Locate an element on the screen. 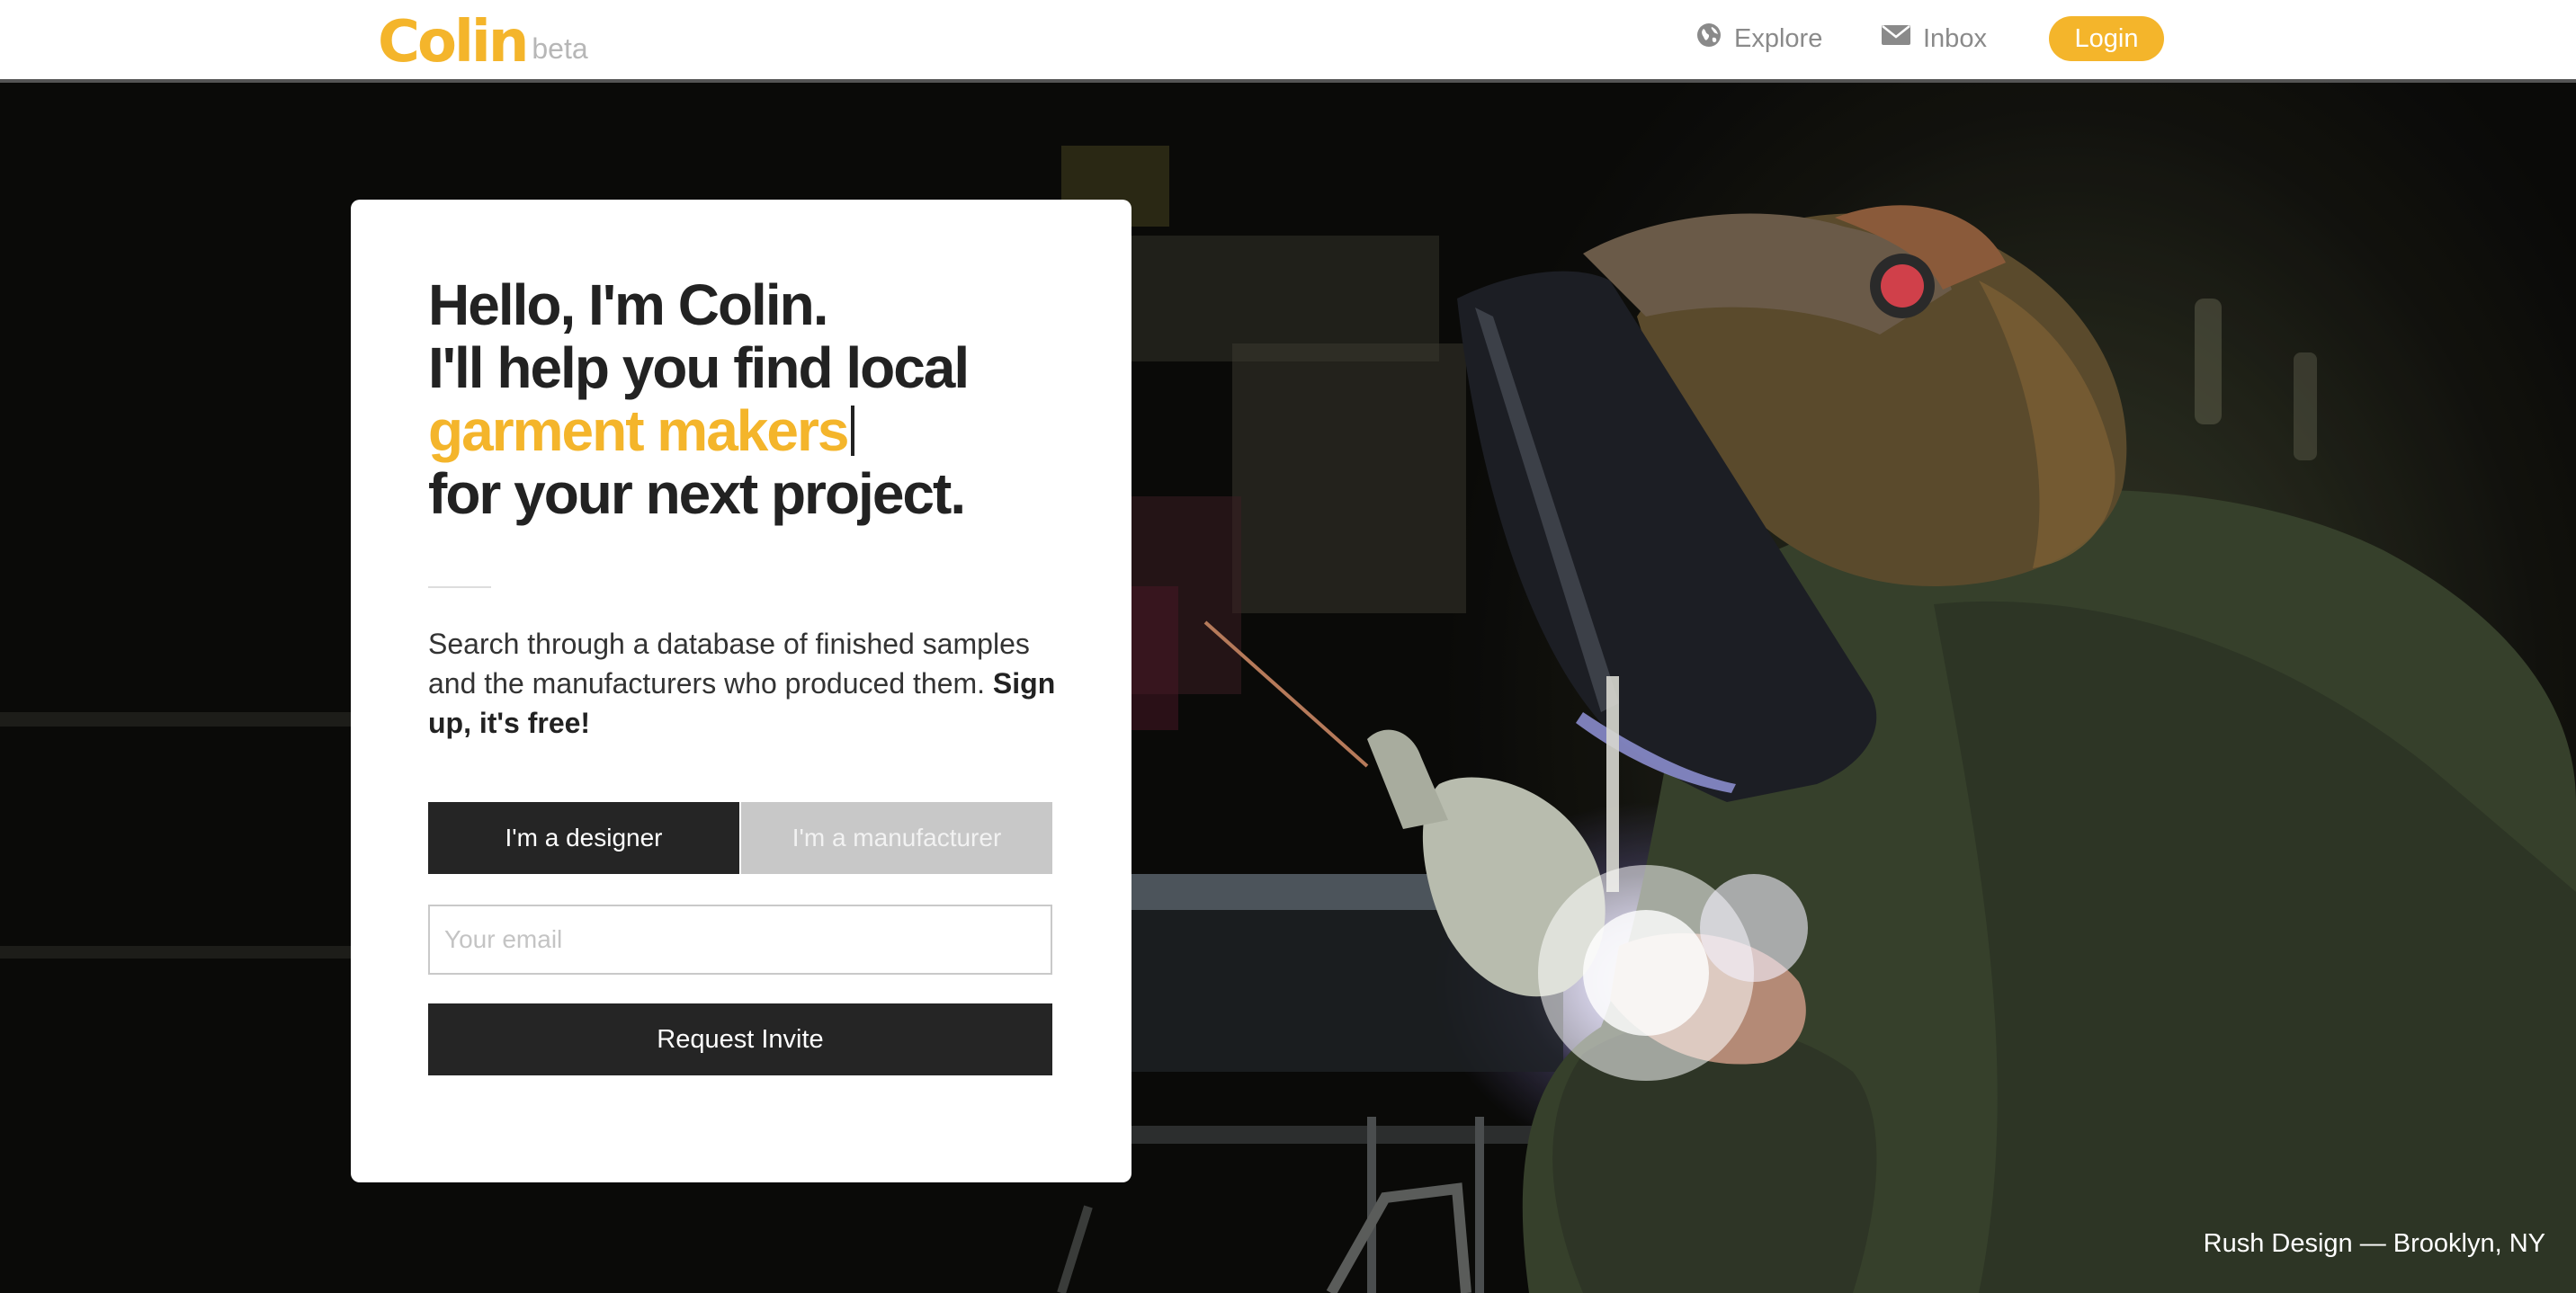 This screenshot has width=2576, height=1293. beta-tag: beta is located at coordinates (560, 48).